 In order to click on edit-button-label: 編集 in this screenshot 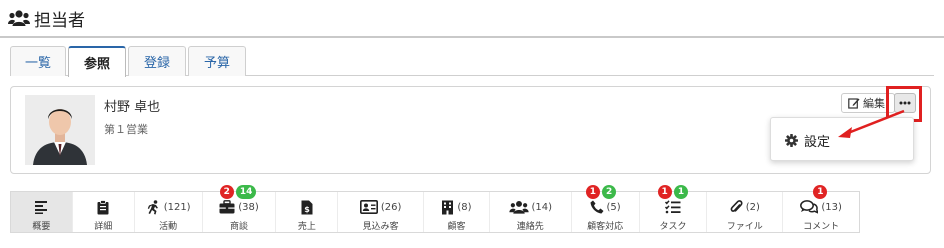, I will do `click(874, 103)`.